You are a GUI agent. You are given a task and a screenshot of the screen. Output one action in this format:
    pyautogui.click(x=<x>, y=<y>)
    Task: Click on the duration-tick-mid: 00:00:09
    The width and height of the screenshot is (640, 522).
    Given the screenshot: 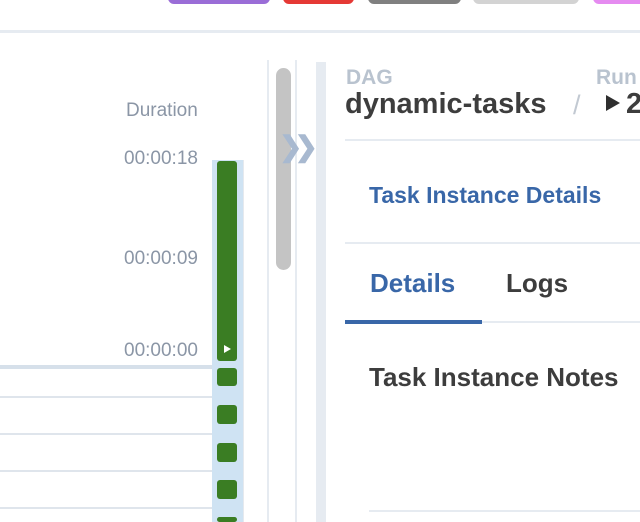 What is the action you would take?
    pyautogui.click(x=161, y=258)
    